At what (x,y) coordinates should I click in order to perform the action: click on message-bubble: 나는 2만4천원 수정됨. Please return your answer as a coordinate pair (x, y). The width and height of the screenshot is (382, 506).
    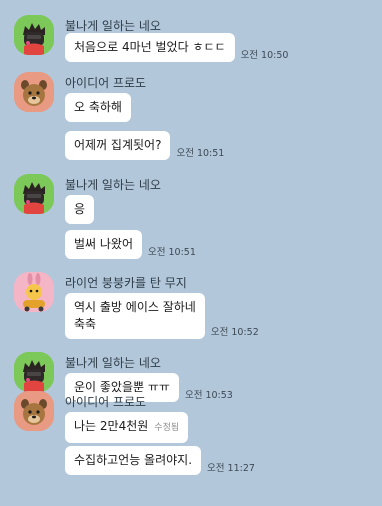
    Looking at the image, I should click on (127, 427).